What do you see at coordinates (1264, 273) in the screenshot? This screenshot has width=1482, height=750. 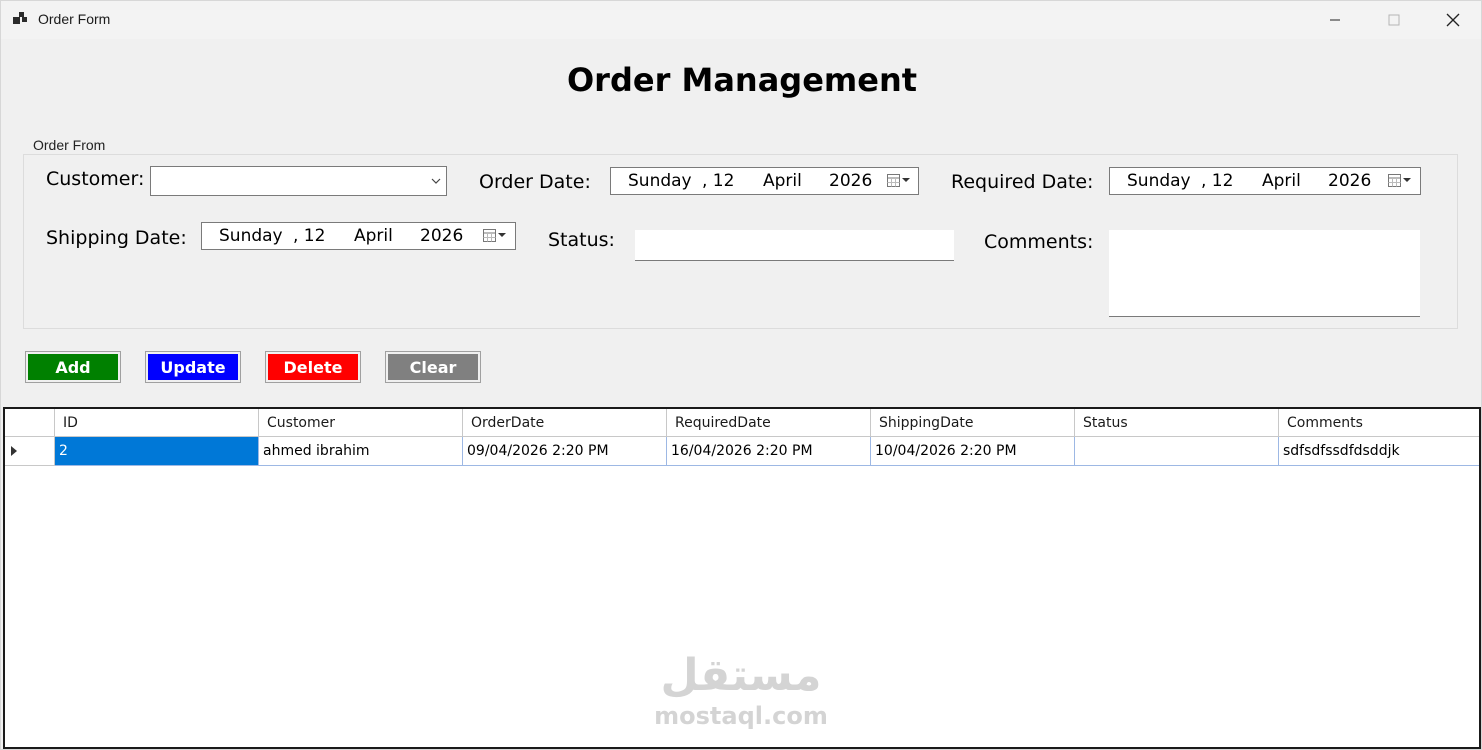 I see `comments-textarea` at bounding box center [1264, 273].